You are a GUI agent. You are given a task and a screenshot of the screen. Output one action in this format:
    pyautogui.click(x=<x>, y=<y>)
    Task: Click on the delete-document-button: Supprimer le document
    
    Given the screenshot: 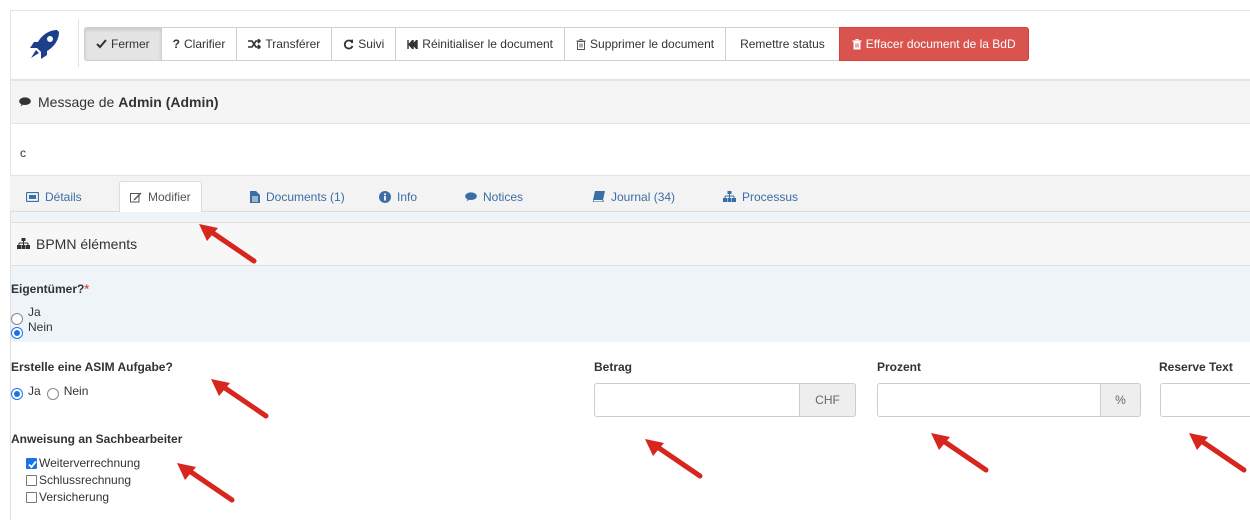 What is the action you would take?
    pyautogui.click(x=645, y=44)
    